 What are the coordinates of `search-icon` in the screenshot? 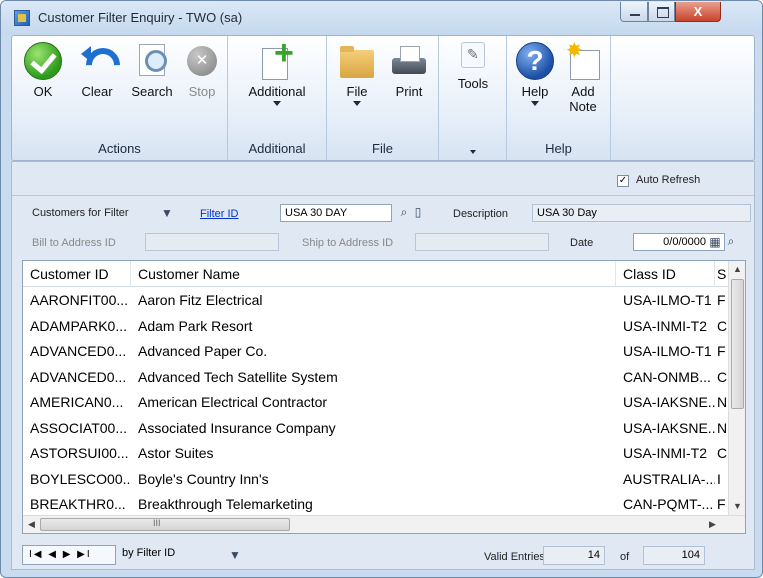 It's located at (152, 61).